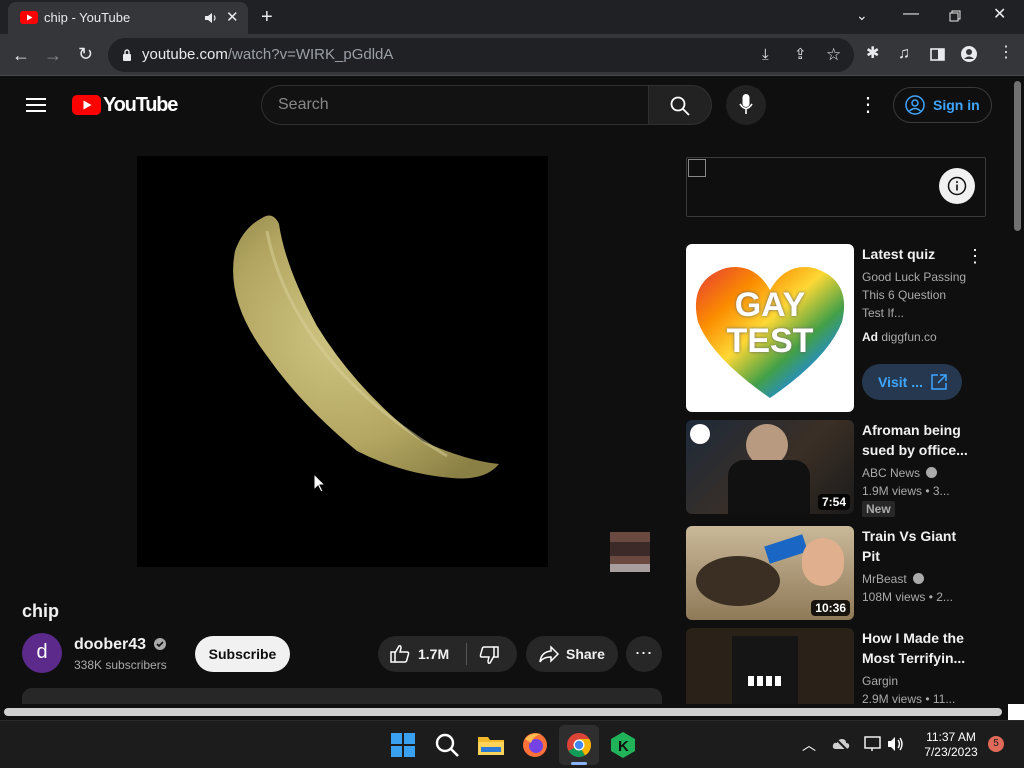  I want to click on taskbar-search-icon, so click(447, 745).